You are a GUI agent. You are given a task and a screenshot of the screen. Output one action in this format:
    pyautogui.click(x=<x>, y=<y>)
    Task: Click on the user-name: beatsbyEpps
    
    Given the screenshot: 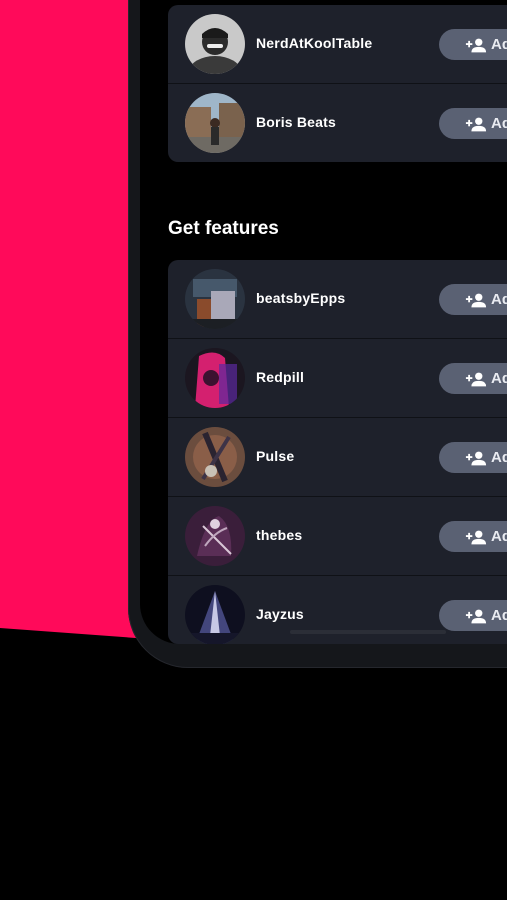 What is the action you would take?
    pyautogui.click(x=301, y=298)
    